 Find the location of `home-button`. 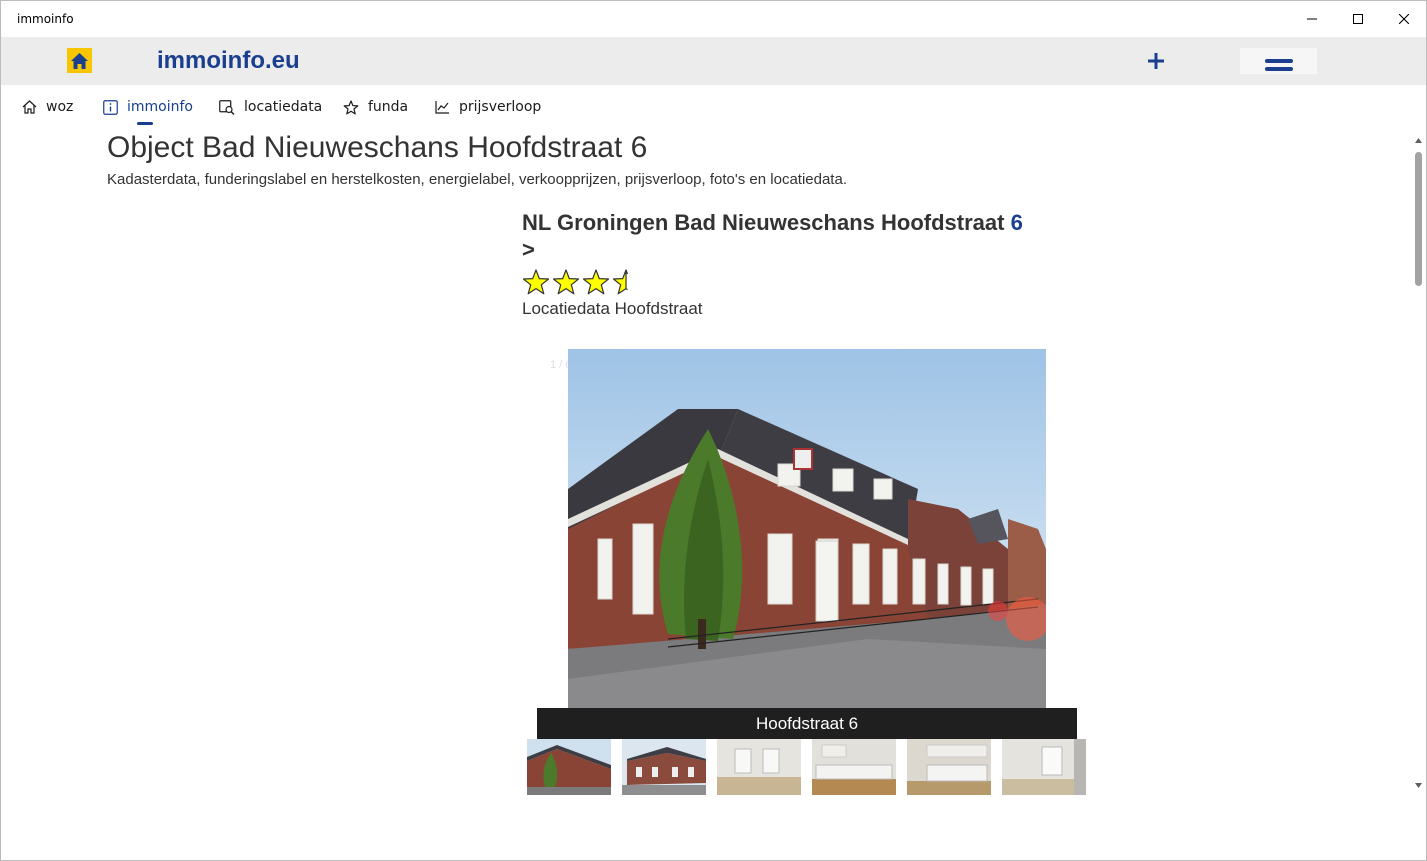

home-button is located at coordinates (79, 60).